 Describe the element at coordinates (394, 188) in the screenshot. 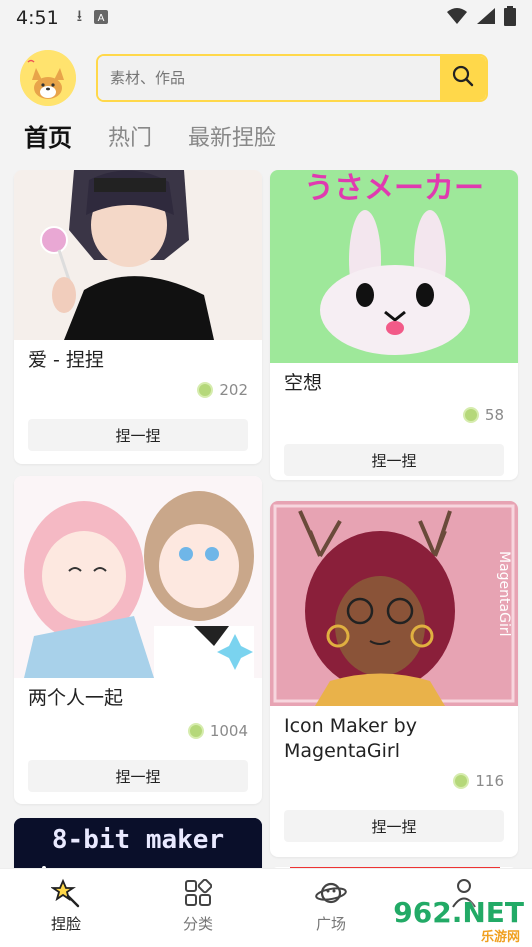

I see `card-image-text: うさメーカー` at that location.